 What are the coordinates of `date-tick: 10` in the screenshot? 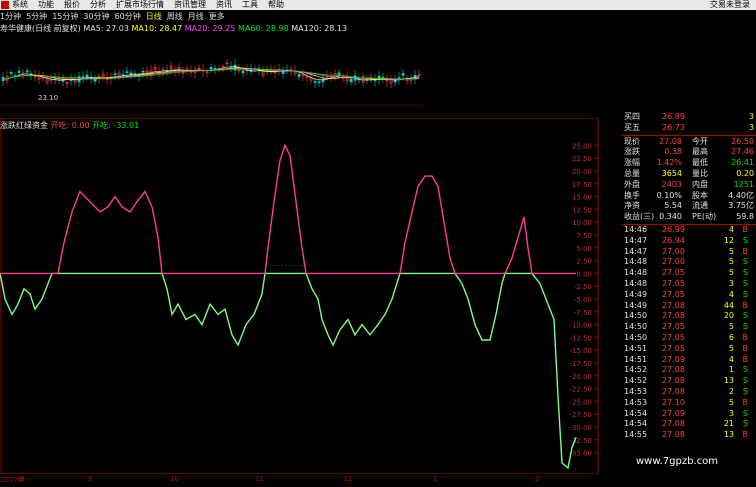 It's located at (174, 479).